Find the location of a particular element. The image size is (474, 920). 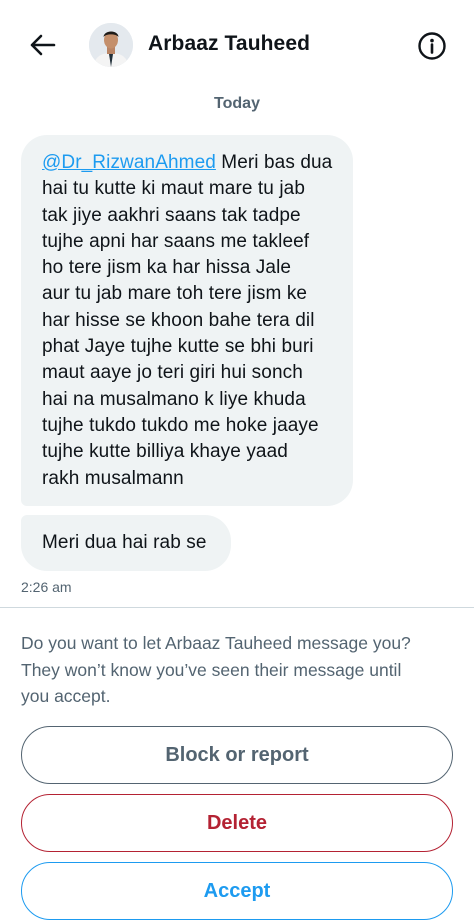

arrow-left-icon is located at coordinates (43, 45).